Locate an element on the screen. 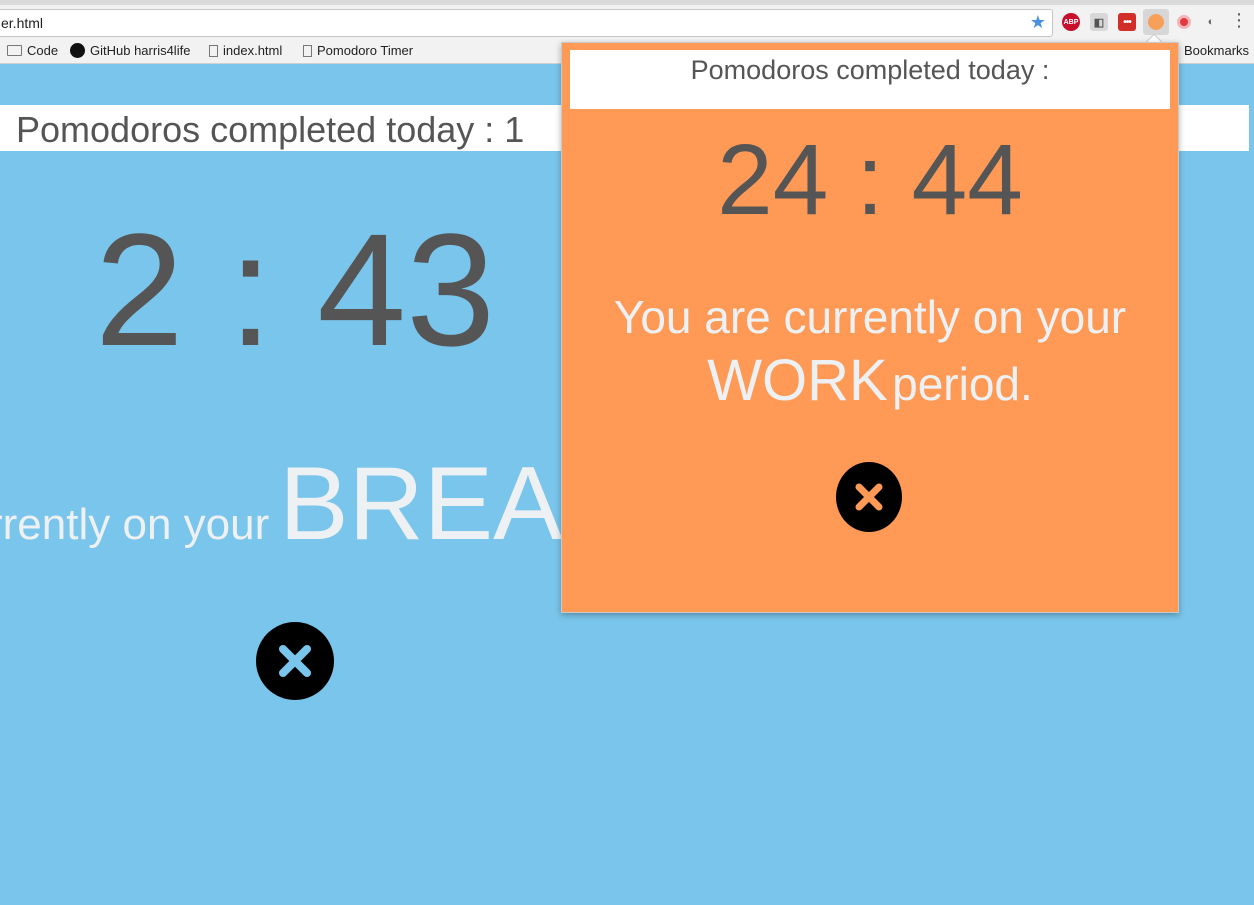 This screenshot has height=905, width=1254. bookmark-pomodoro-timer: Pomodoro Timer is located at coordinates (358, 50).